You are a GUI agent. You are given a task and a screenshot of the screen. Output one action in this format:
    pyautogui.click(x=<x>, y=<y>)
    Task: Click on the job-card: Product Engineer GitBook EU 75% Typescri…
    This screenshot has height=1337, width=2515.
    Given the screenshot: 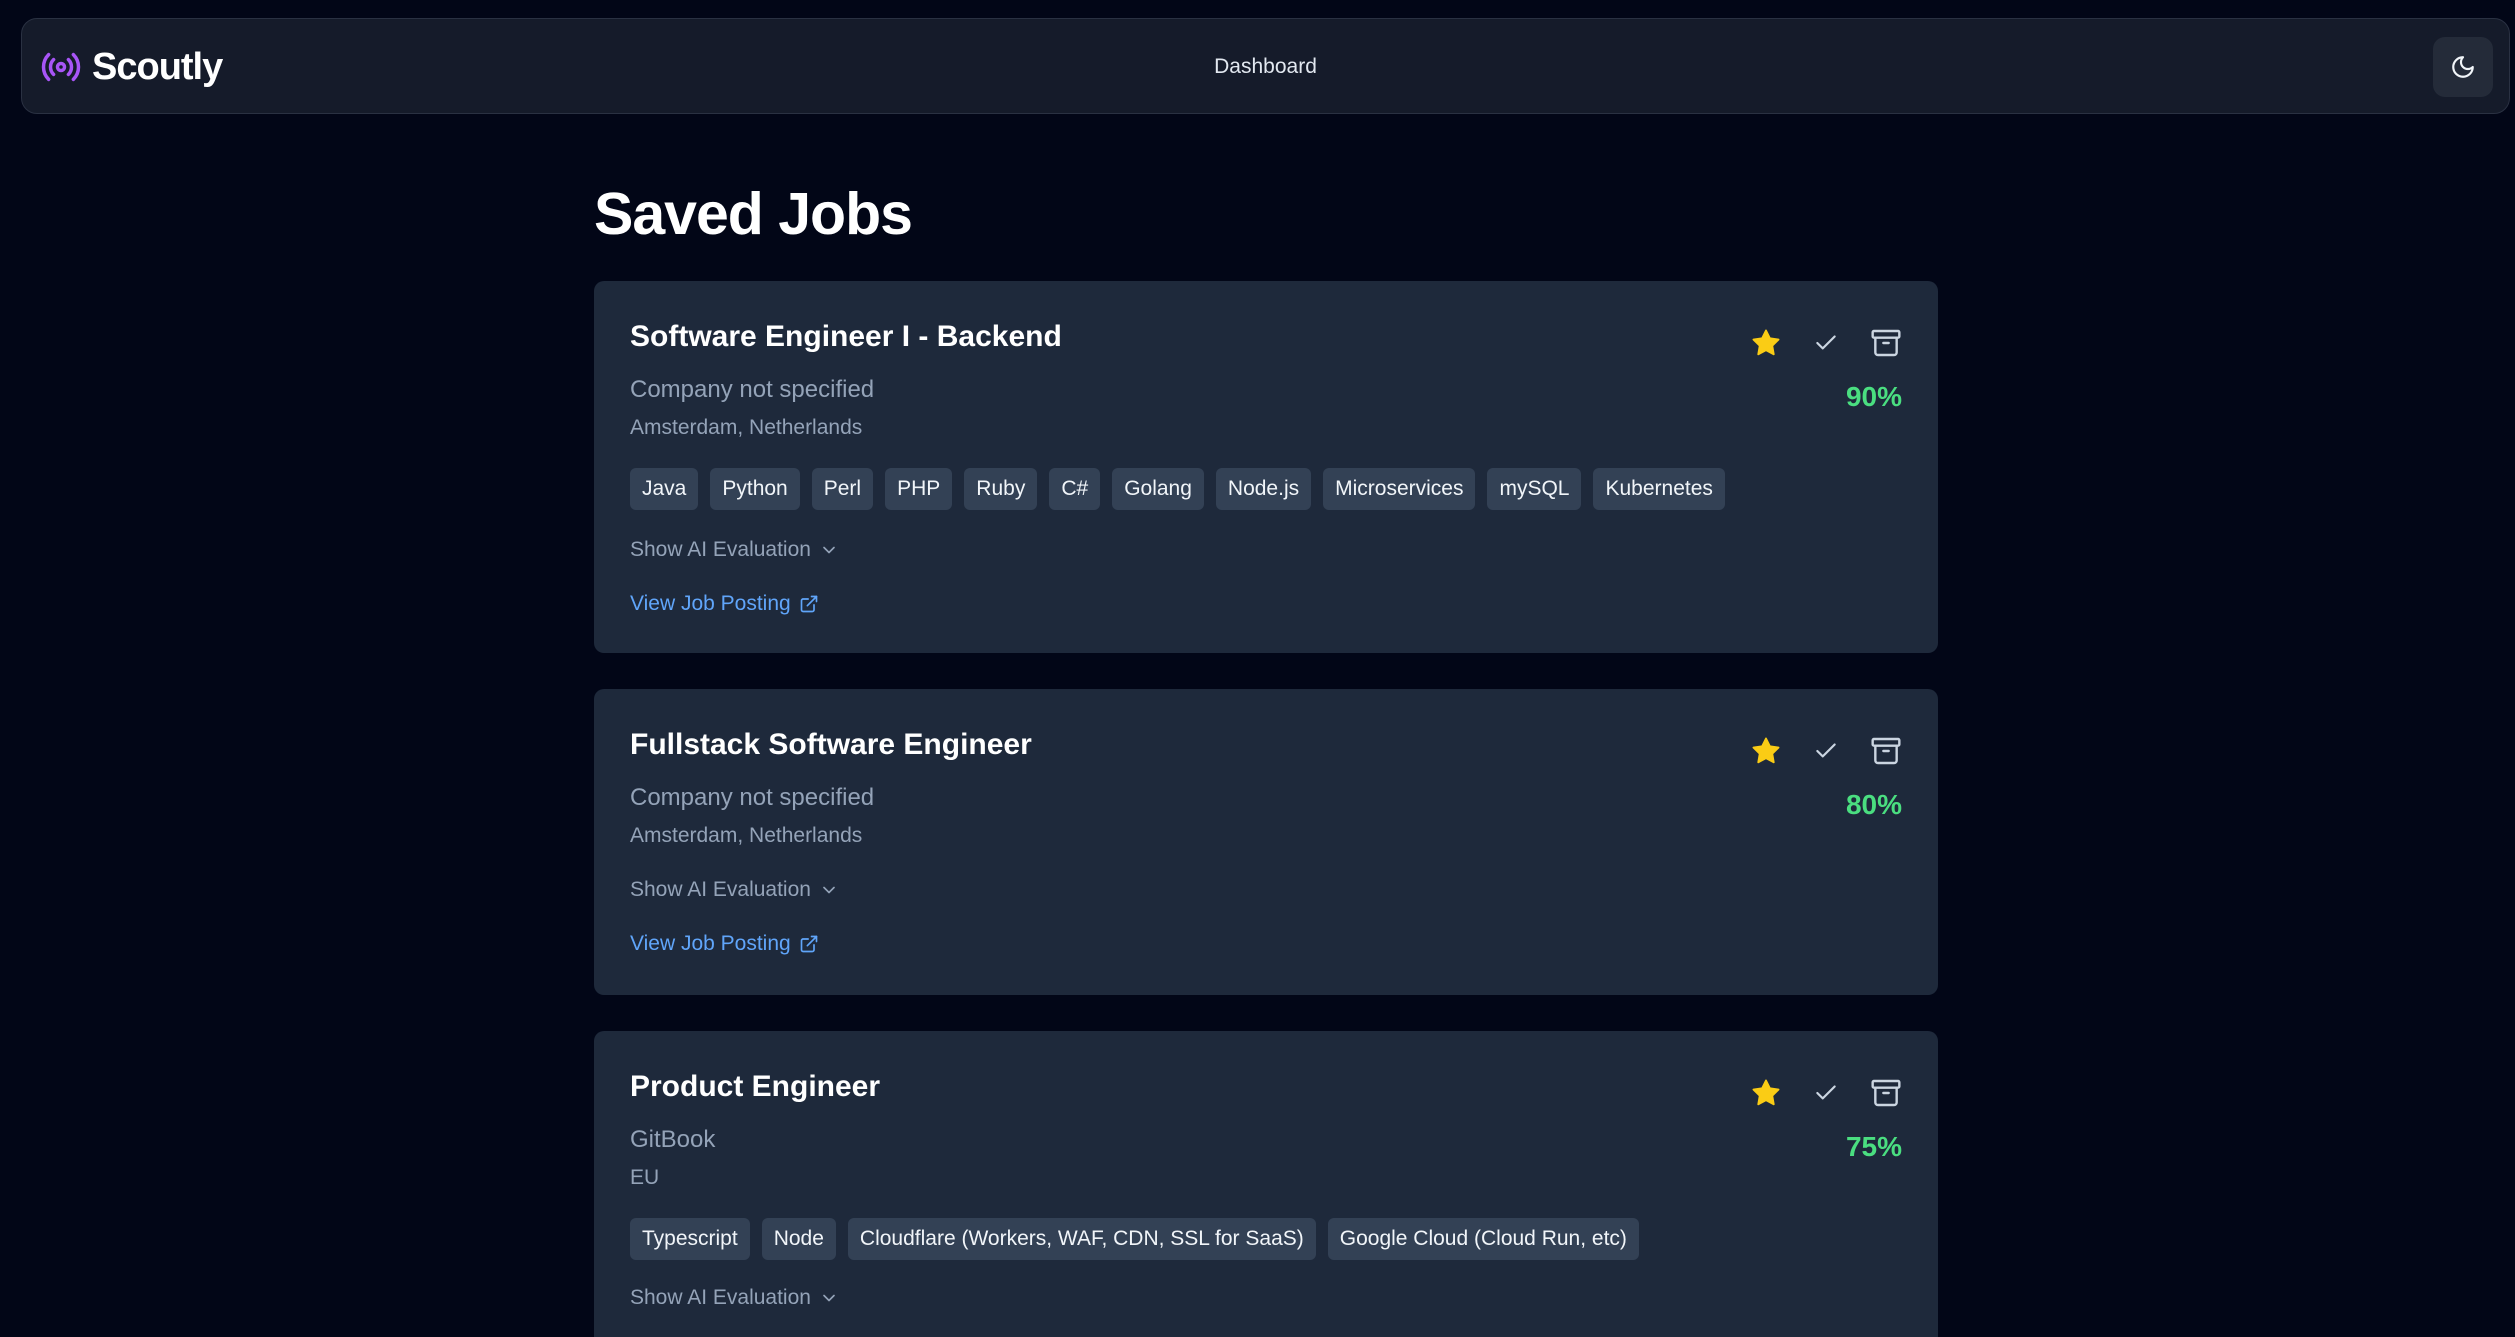 What is the action you would take?
    pyautogui.click(x=1266, y=1184)
    